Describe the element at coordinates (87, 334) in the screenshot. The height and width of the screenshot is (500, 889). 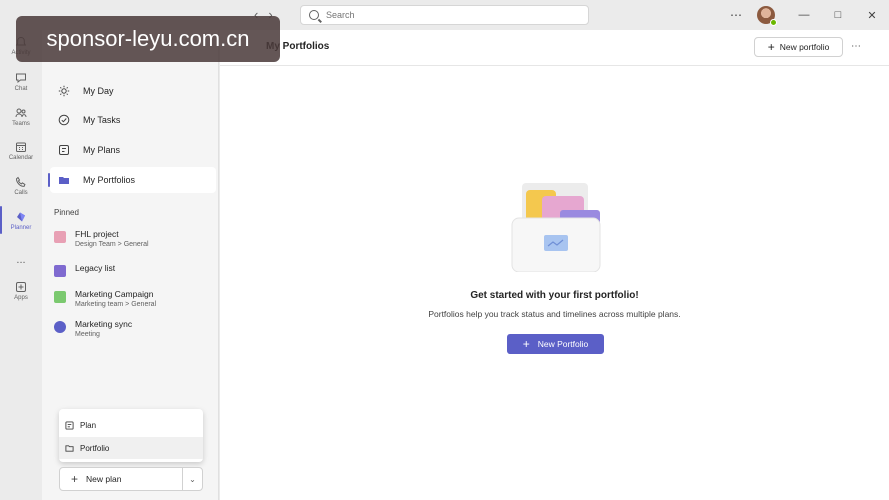
I see `pinned-subtitle: Meeting` at that location.